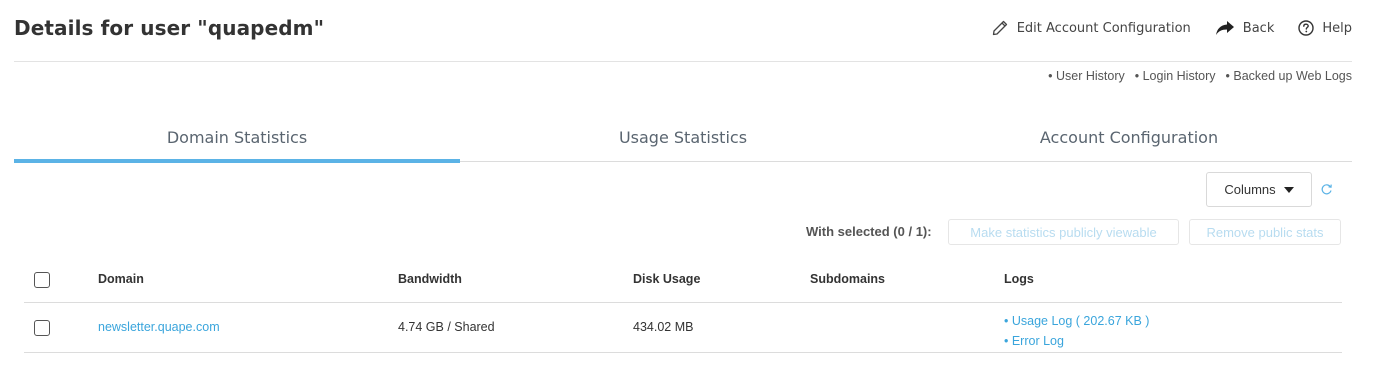 This screenshot has width=1373, height=375. Describe the element at coordinates (666, 279) in the screenshot. I see `header-disk-usage: Disk Usage` at that location.